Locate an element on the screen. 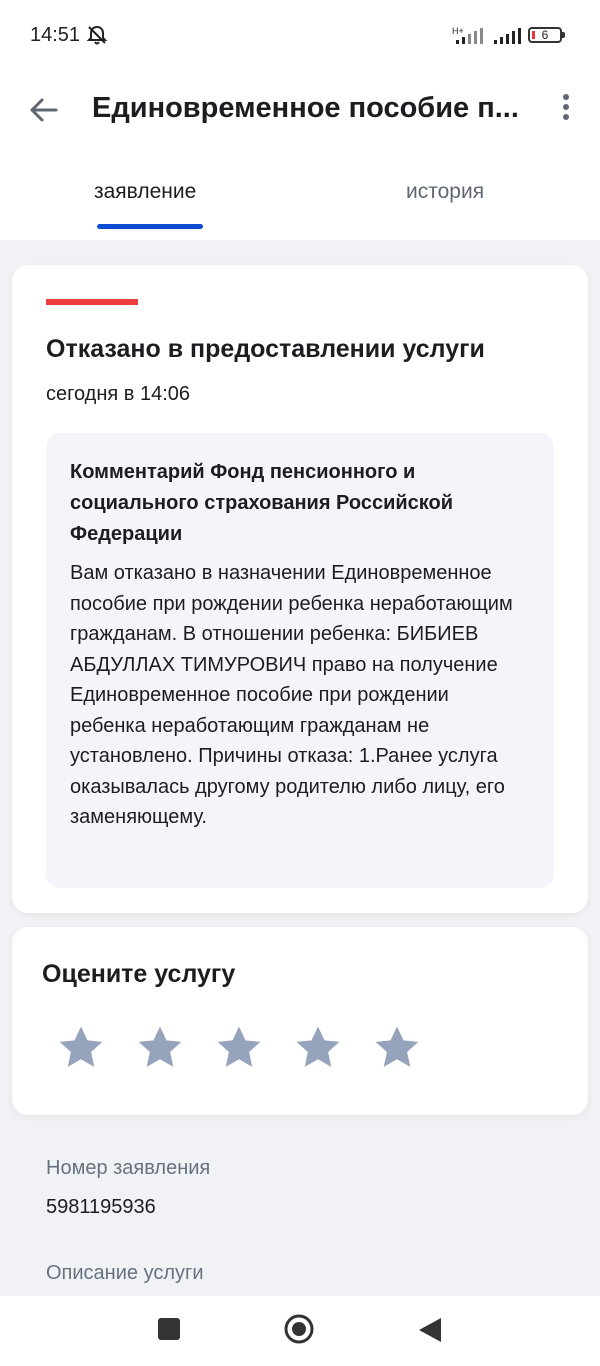 The width and height of the screenshot is (600, 1366). system-nav-bar is located at coordinates (300, 1331).